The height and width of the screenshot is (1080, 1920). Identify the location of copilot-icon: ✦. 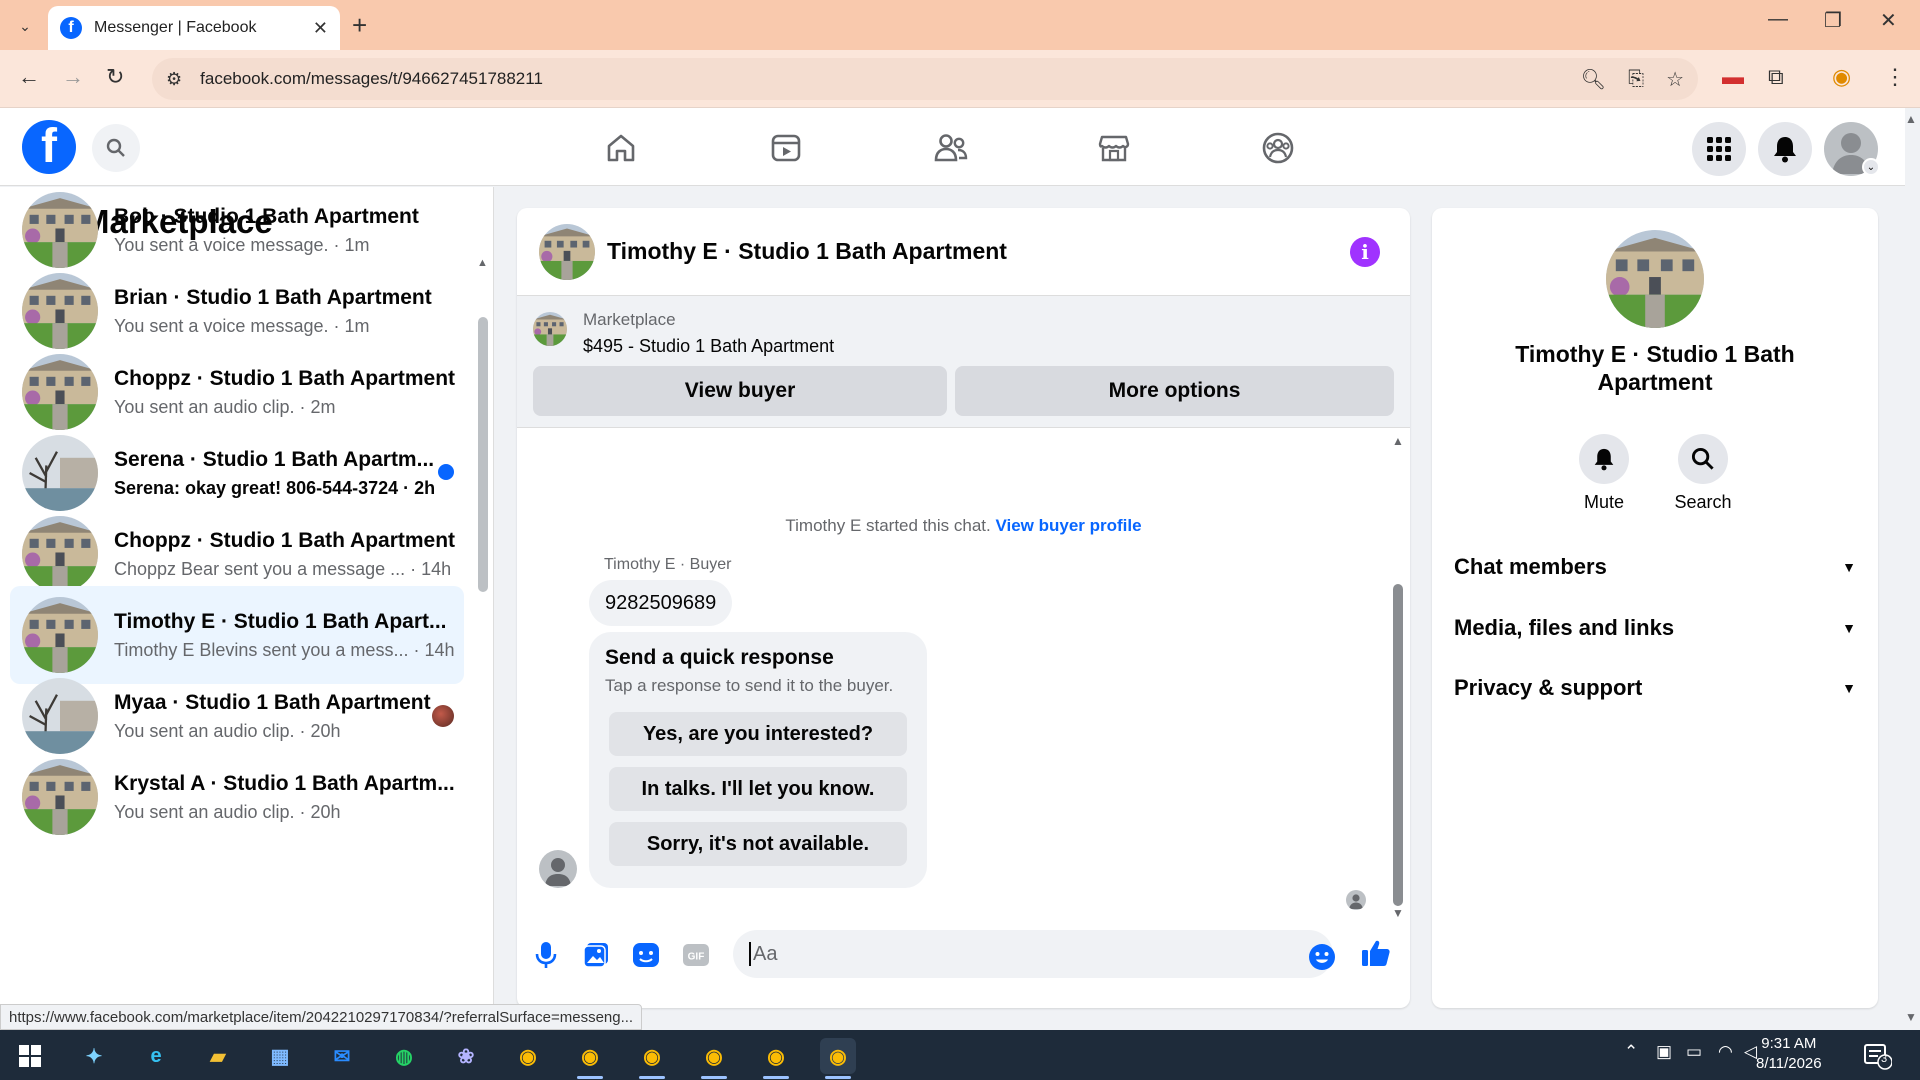
(94, 1056).